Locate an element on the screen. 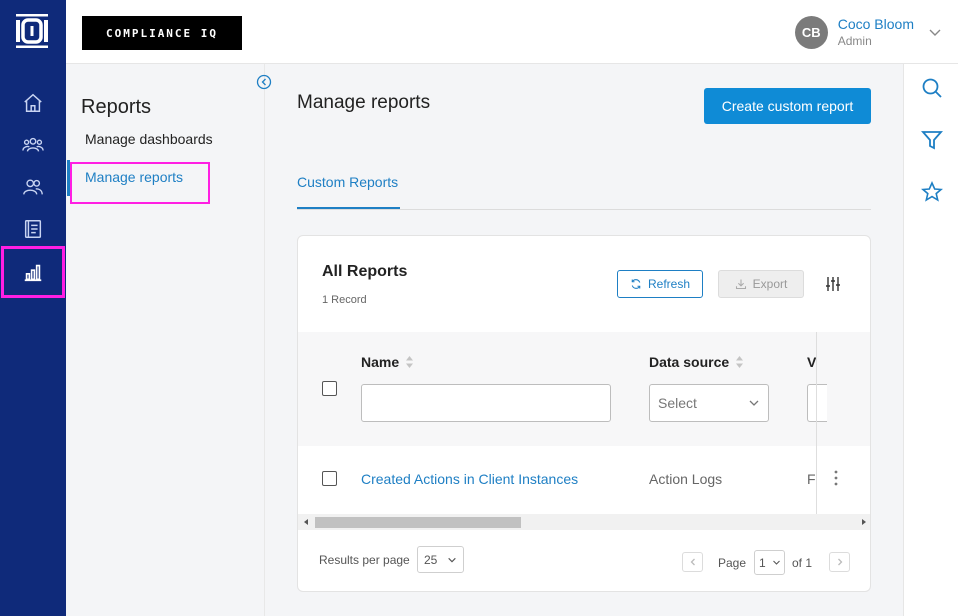  results-per-page-label: Results per page is located at coordinates (364, 560).